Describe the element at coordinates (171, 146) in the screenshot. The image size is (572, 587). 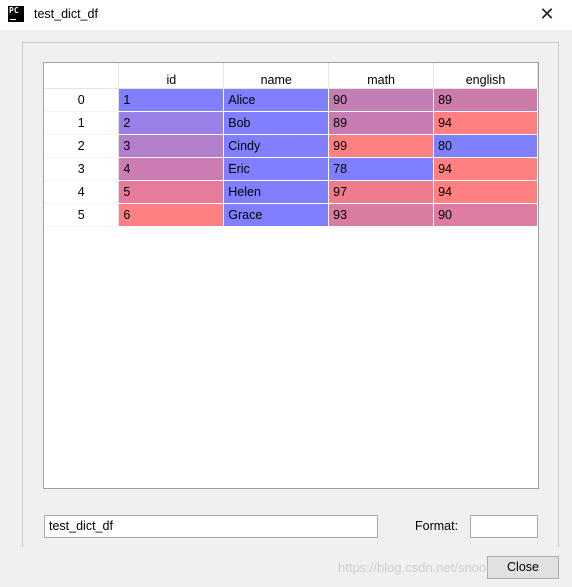
I see `cell-id: 3` at that location.